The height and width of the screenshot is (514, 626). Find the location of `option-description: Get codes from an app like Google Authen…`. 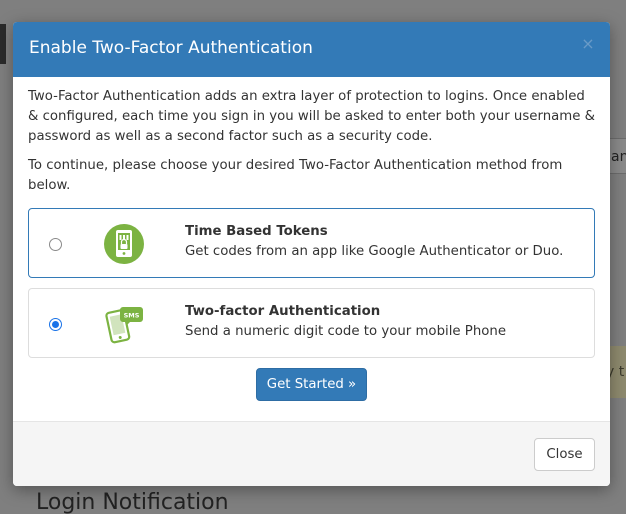

option-description: Get codes from an app like Google Authen… is located at coordinates (374, 251).